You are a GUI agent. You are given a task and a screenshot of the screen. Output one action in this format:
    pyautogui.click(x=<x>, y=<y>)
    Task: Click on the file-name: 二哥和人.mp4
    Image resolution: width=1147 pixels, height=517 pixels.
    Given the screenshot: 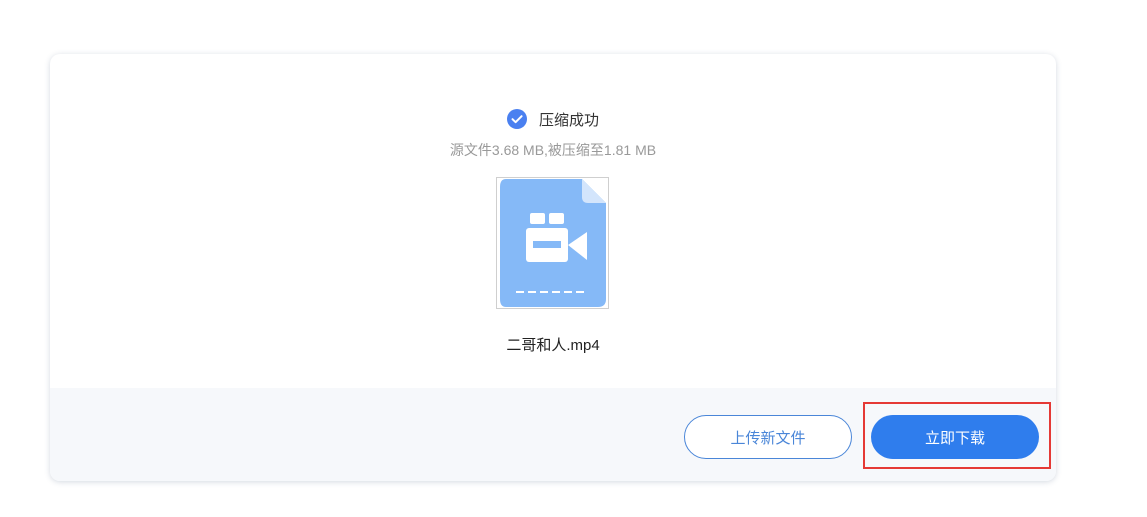 What is the action you would take?
    pyautogui.click(x=553, y=345)
    